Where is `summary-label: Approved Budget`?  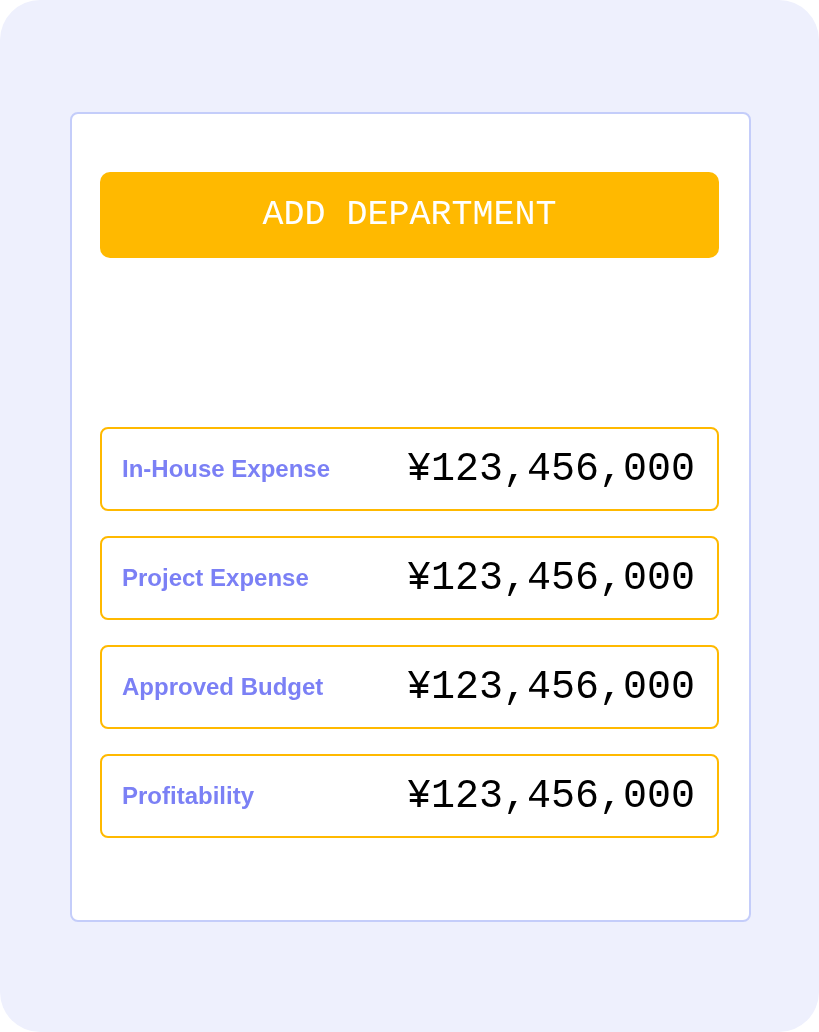
summary-label: Approved Budget is located at coordinates (223, 687).